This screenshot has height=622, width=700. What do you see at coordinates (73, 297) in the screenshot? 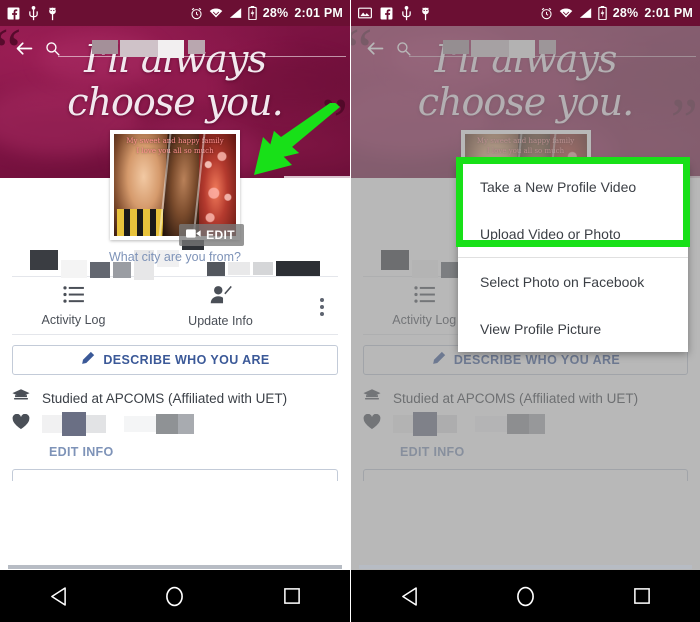
I see `list-icon` at bounding box center [73, 297].